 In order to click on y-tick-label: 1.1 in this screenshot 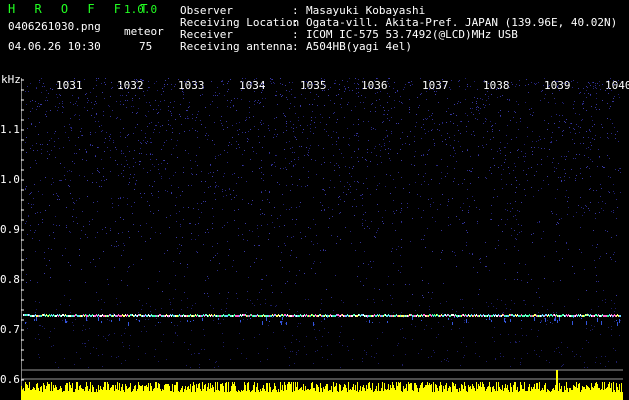, I will do `click(10, 129)`.